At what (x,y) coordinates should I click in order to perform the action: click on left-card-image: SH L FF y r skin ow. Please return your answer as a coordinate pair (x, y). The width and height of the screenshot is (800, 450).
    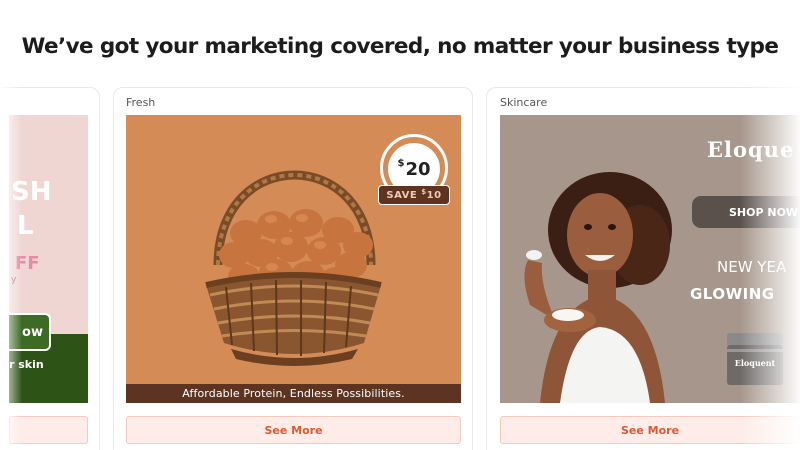
    Looking at the image, I should click on (48, 259).